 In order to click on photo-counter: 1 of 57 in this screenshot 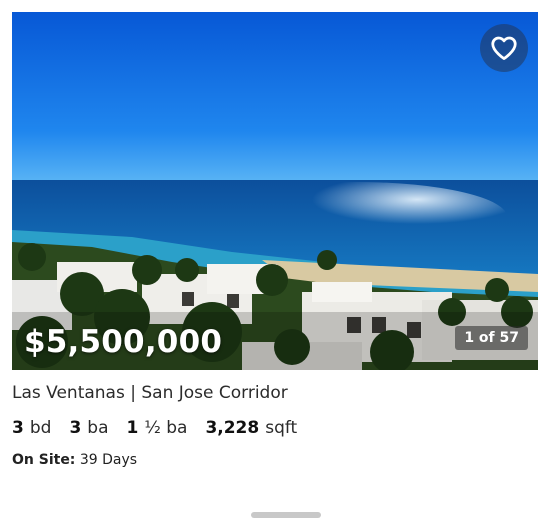, I will do `click(491, 338)`.